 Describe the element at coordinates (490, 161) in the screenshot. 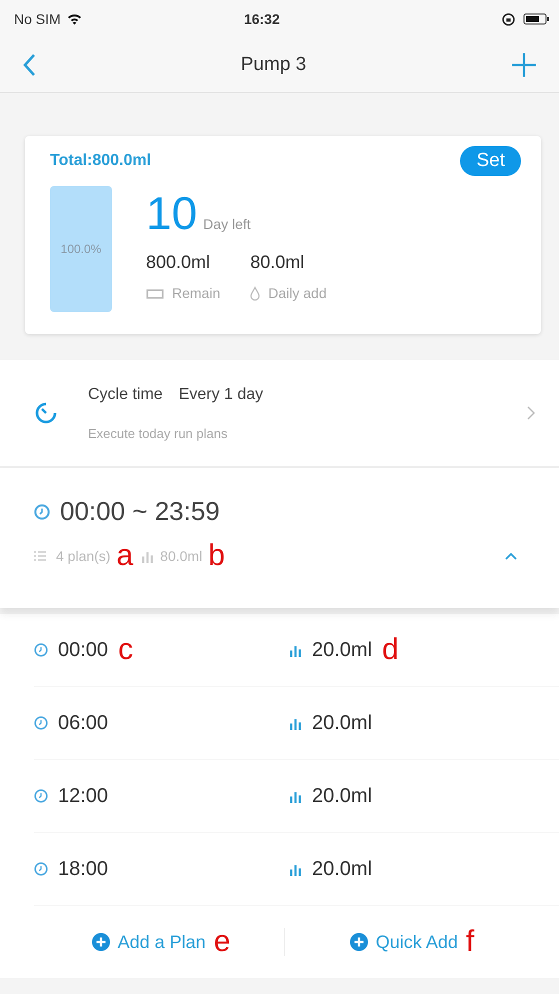

I see `set-button: Set` at that location.